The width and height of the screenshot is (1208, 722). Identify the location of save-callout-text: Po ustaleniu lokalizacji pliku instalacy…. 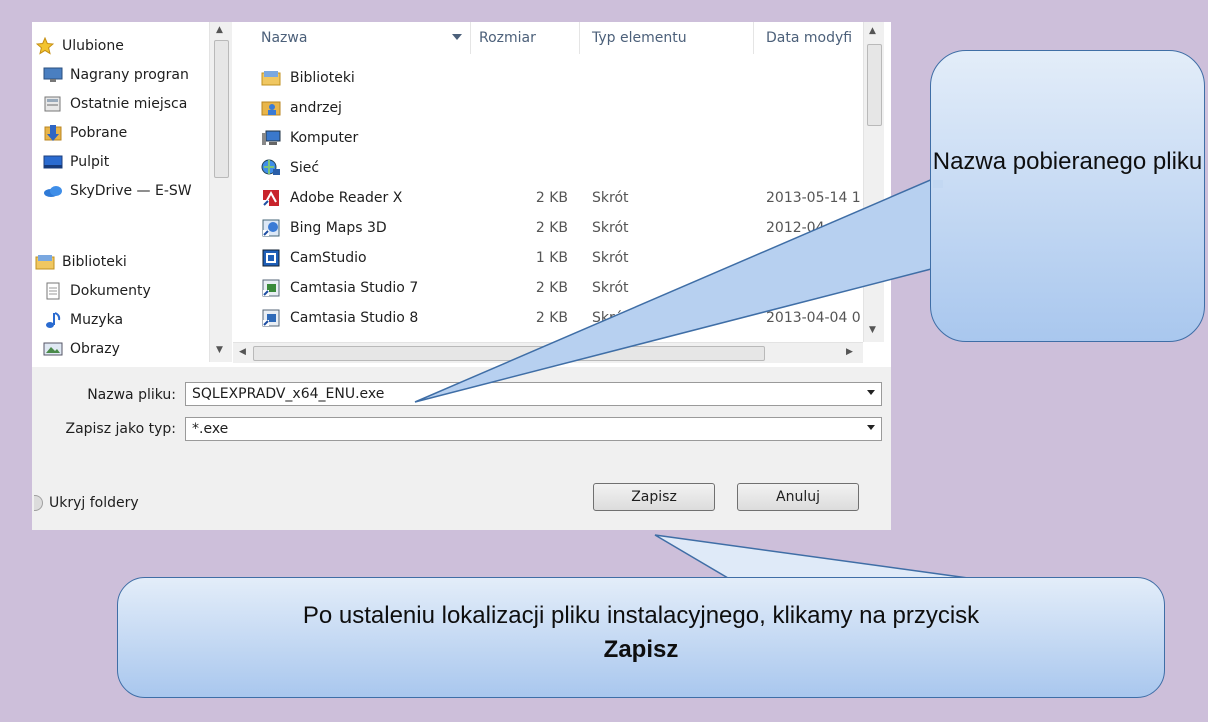
(641, 615).